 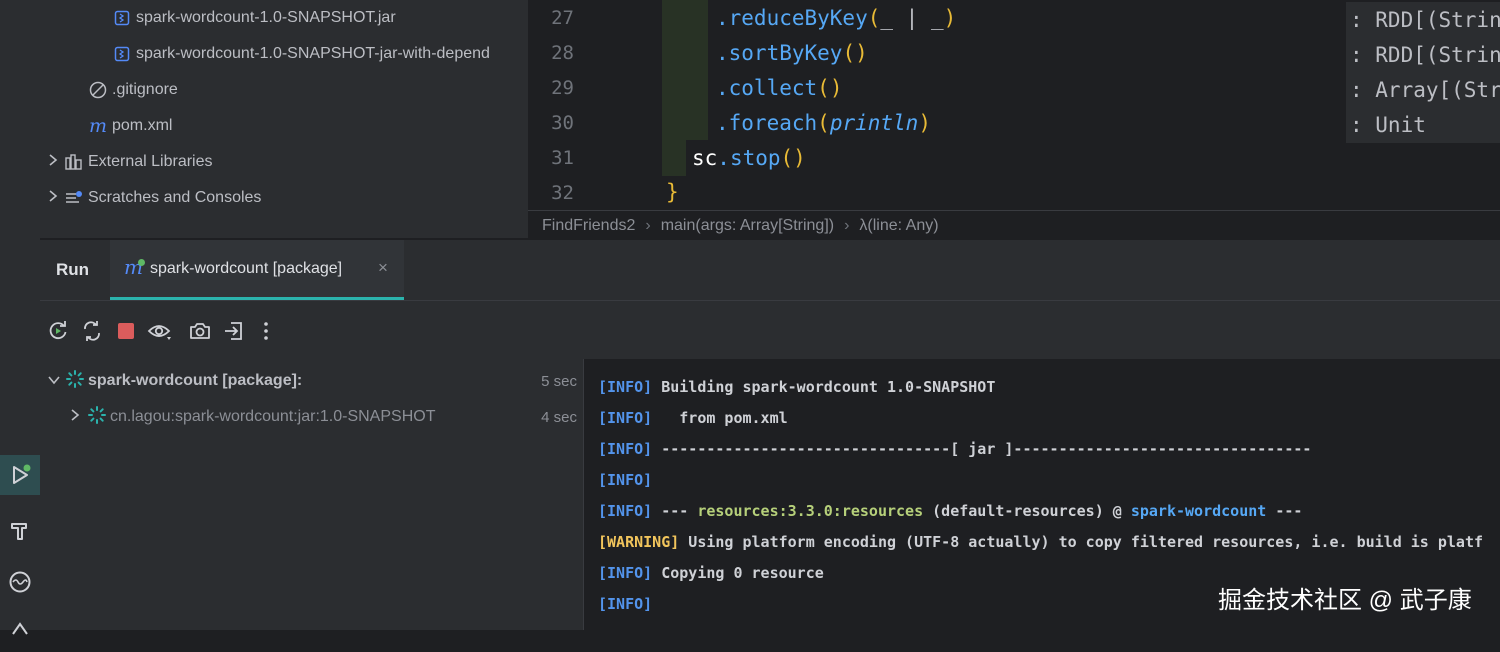 What do you see at coordinates (588, 226) in the screenshot?
I see `breadcrumb-item: FindFriends2` at bounding box center [588, 226].